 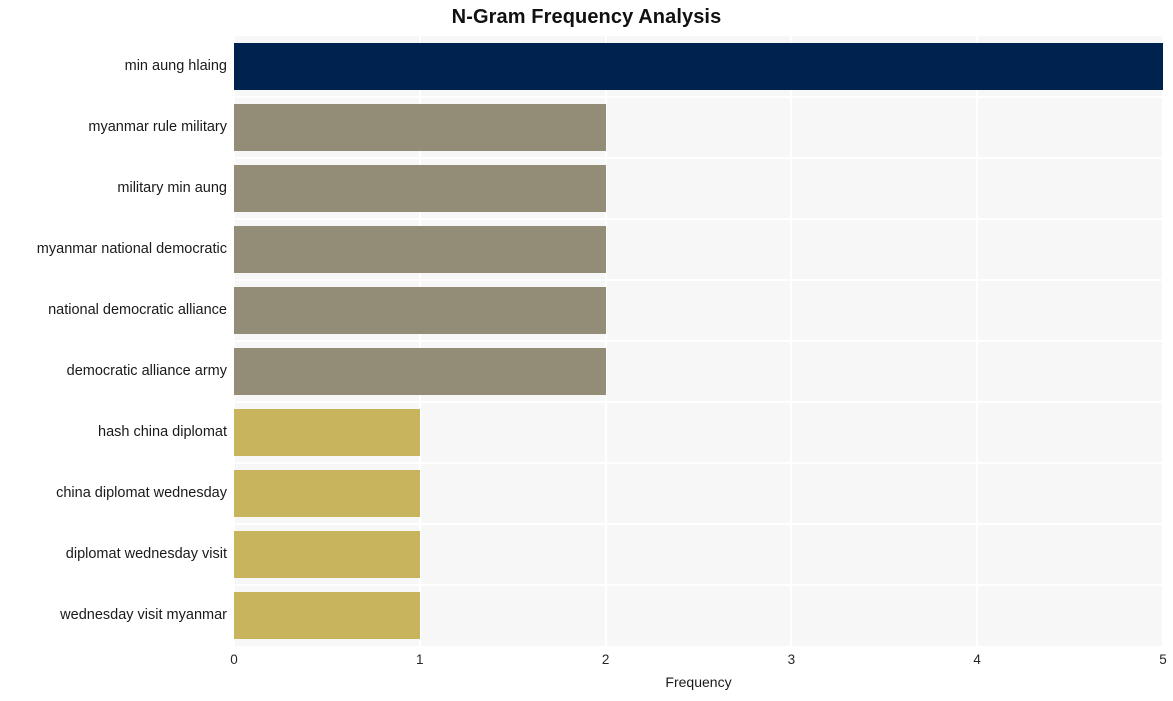 What do you see at coordinates (698, 682) in the screenshot?
I see `x-axis-title: Frequency` at bounding box center [698, 682].